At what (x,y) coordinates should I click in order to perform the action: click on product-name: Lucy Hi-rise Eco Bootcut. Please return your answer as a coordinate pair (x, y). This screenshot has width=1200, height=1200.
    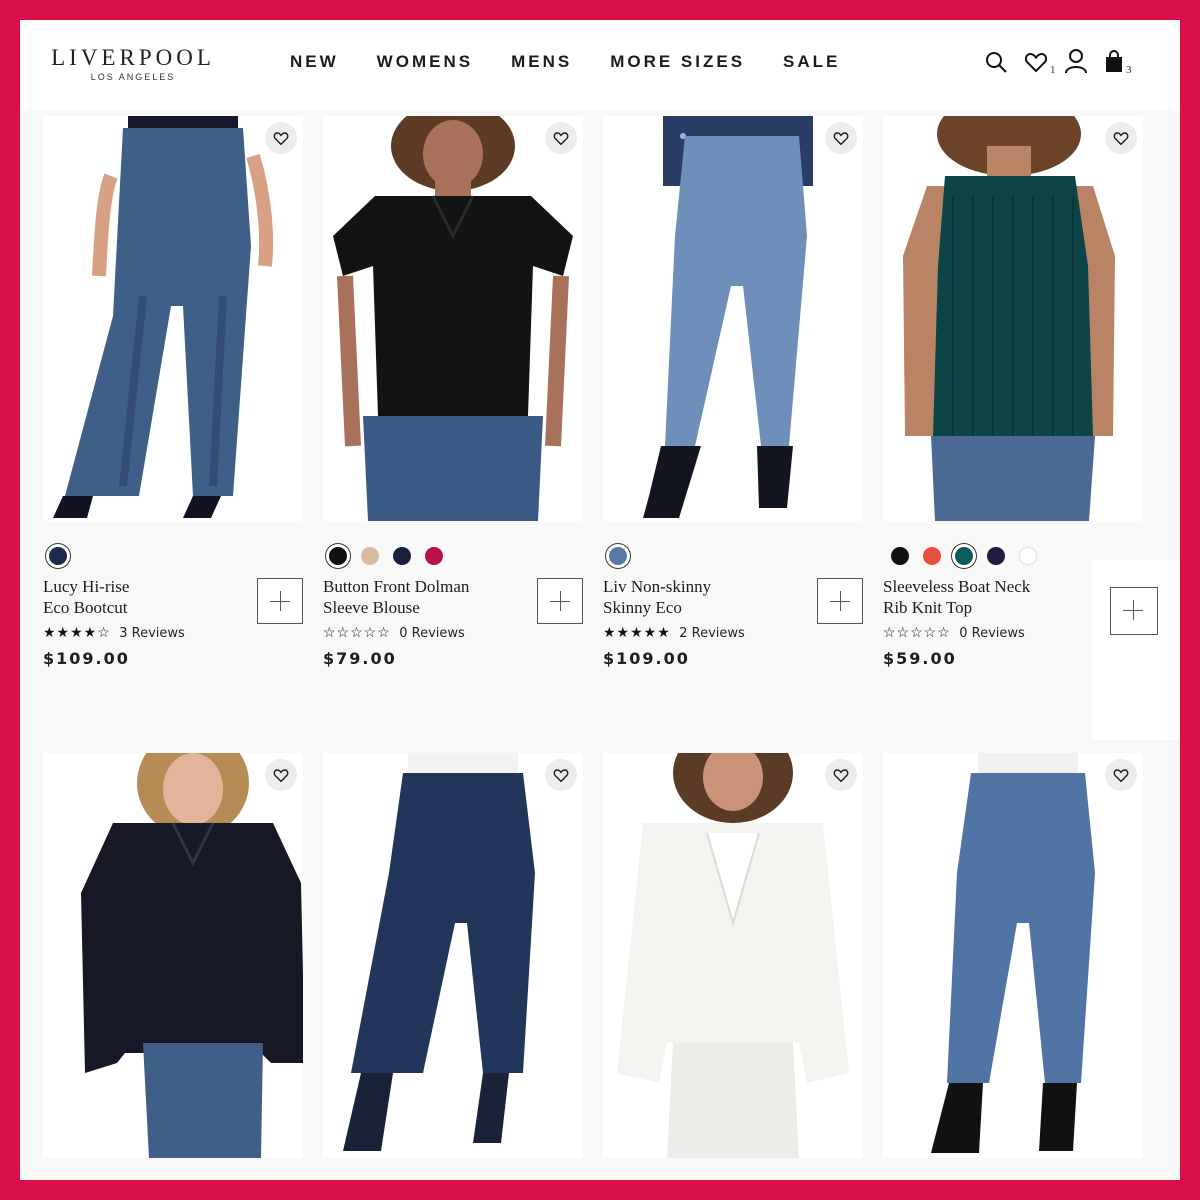
    Looking at the image, I should click on (143, 597).